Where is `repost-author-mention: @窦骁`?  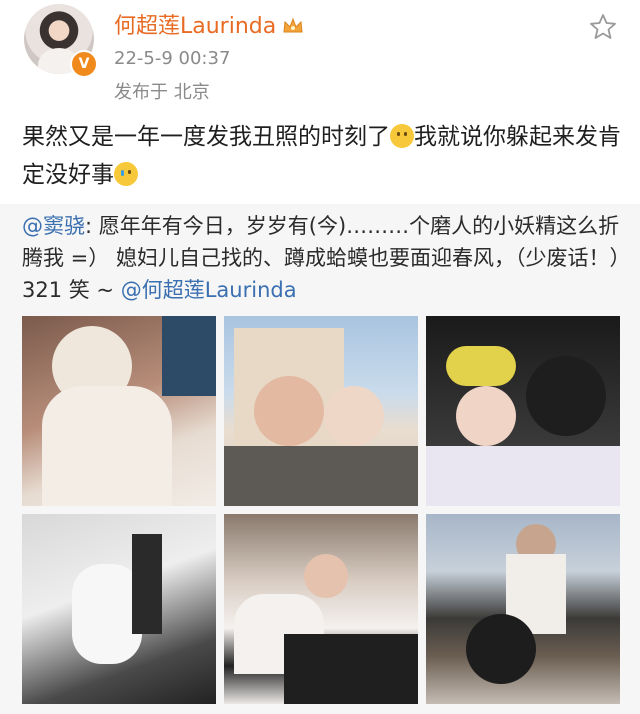 repost-author-mention: @窦骁 is located at coordinates (53, 226).